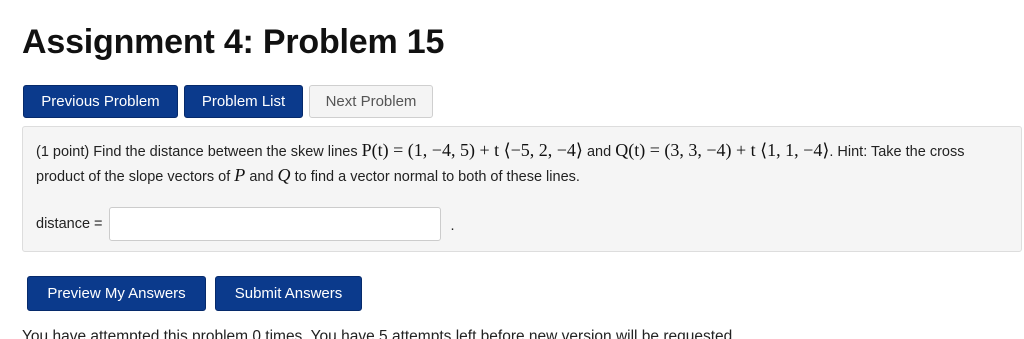  What do you see at coordinates (233, 42) in the screenshot?
I see `page-title: Assignment 4: Problem 15` at bounding box center [233, 42].